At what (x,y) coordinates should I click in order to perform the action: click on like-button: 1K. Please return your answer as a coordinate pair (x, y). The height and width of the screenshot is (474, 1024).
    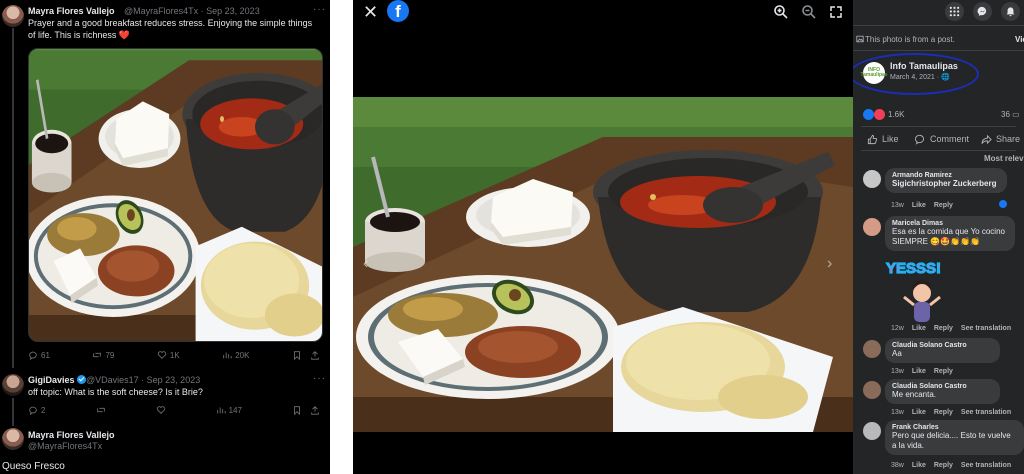
    Looking at the image, I should click on (168, 355).